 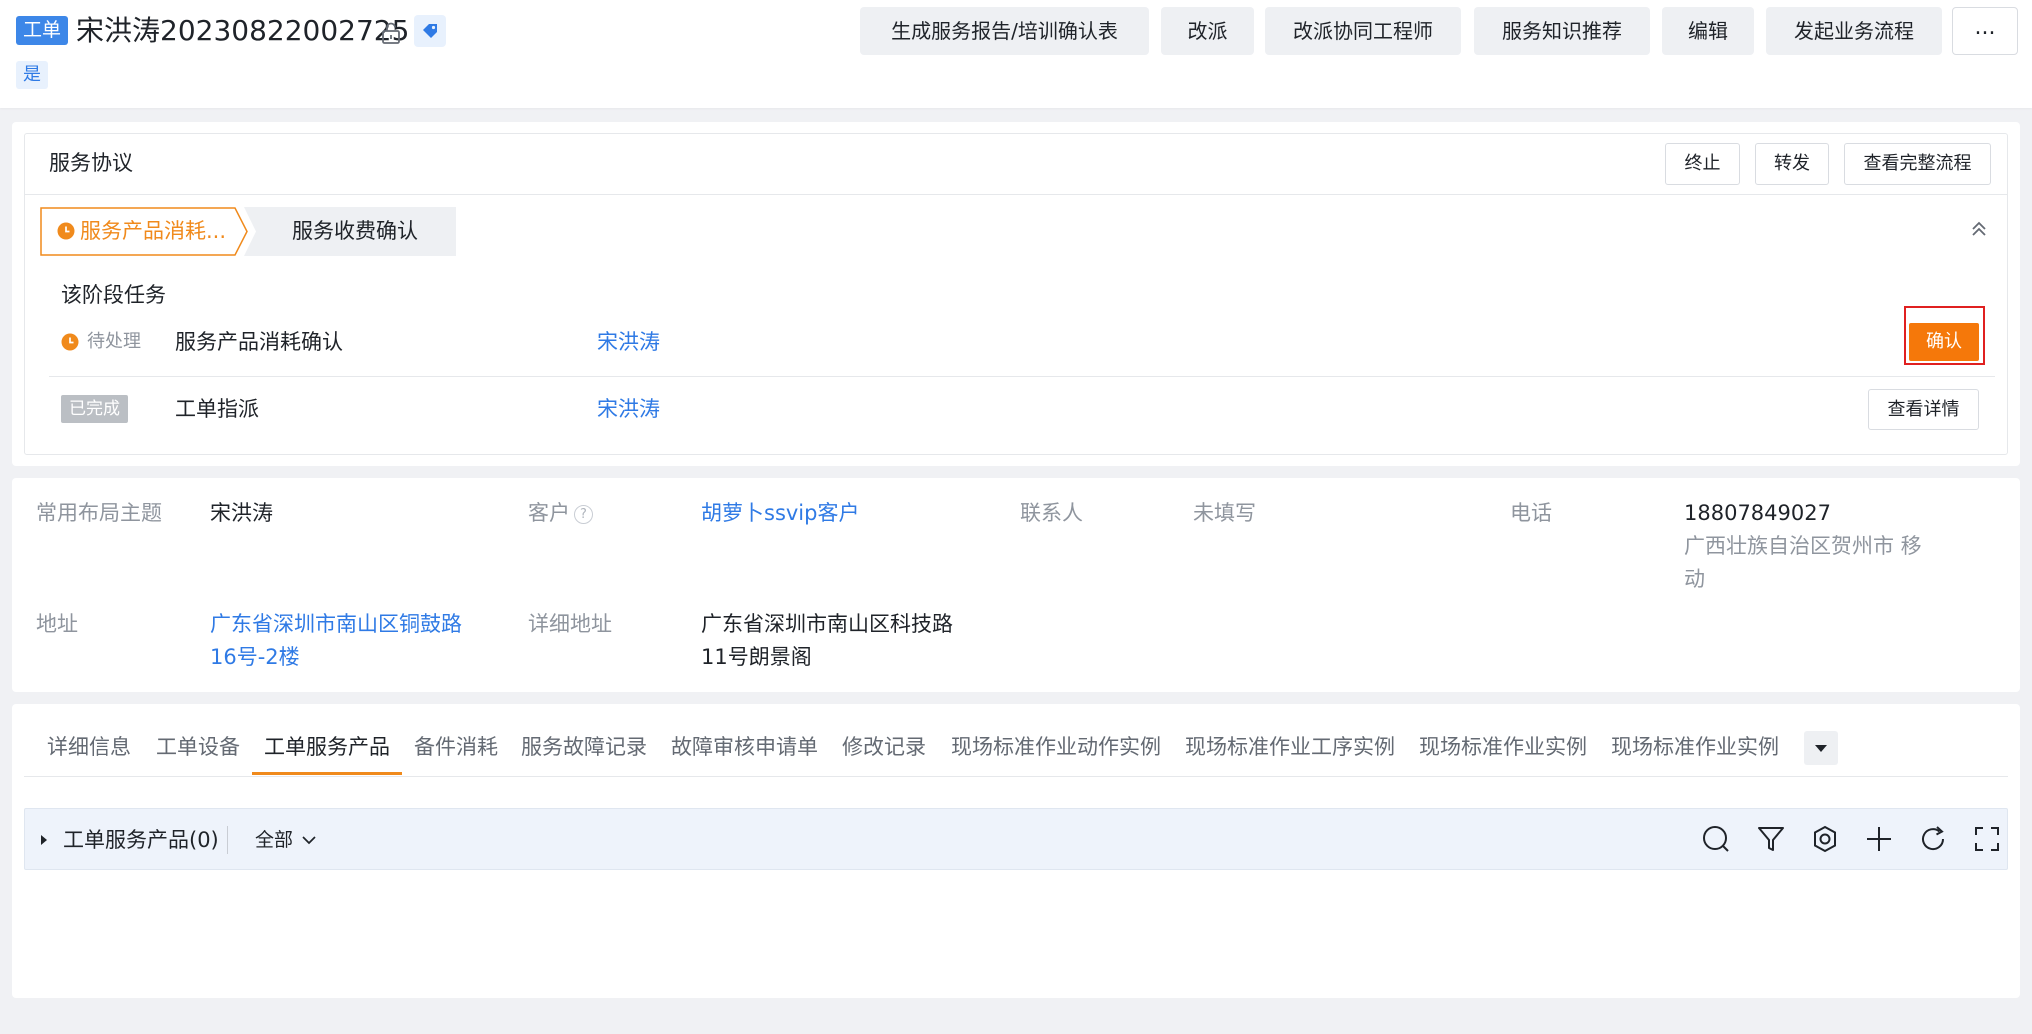 What do you see at coordinates (549, 513) in the screenshot?
I see `customer-label-text: 客户` at bounding box center [549, 513].